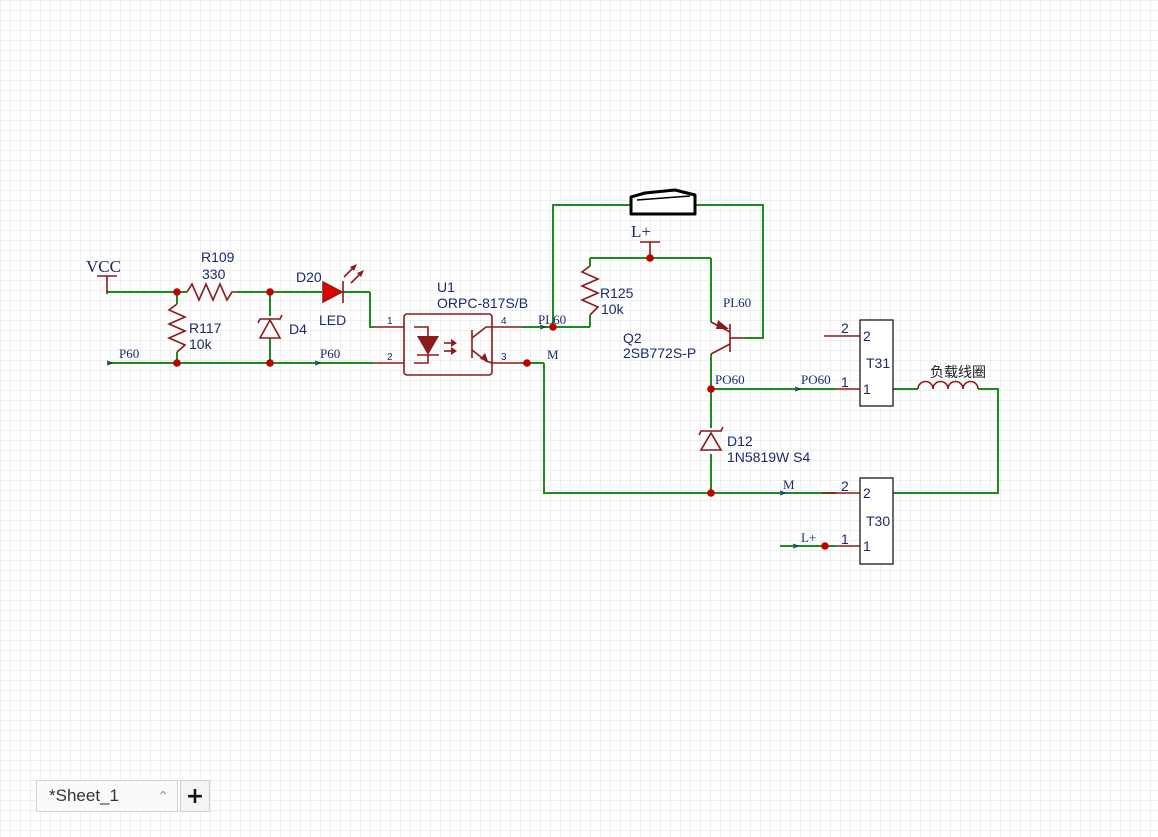 This screenshot has height=837, width=1158. I want to click on zener-diode-d4: D4, so click(282, 326).